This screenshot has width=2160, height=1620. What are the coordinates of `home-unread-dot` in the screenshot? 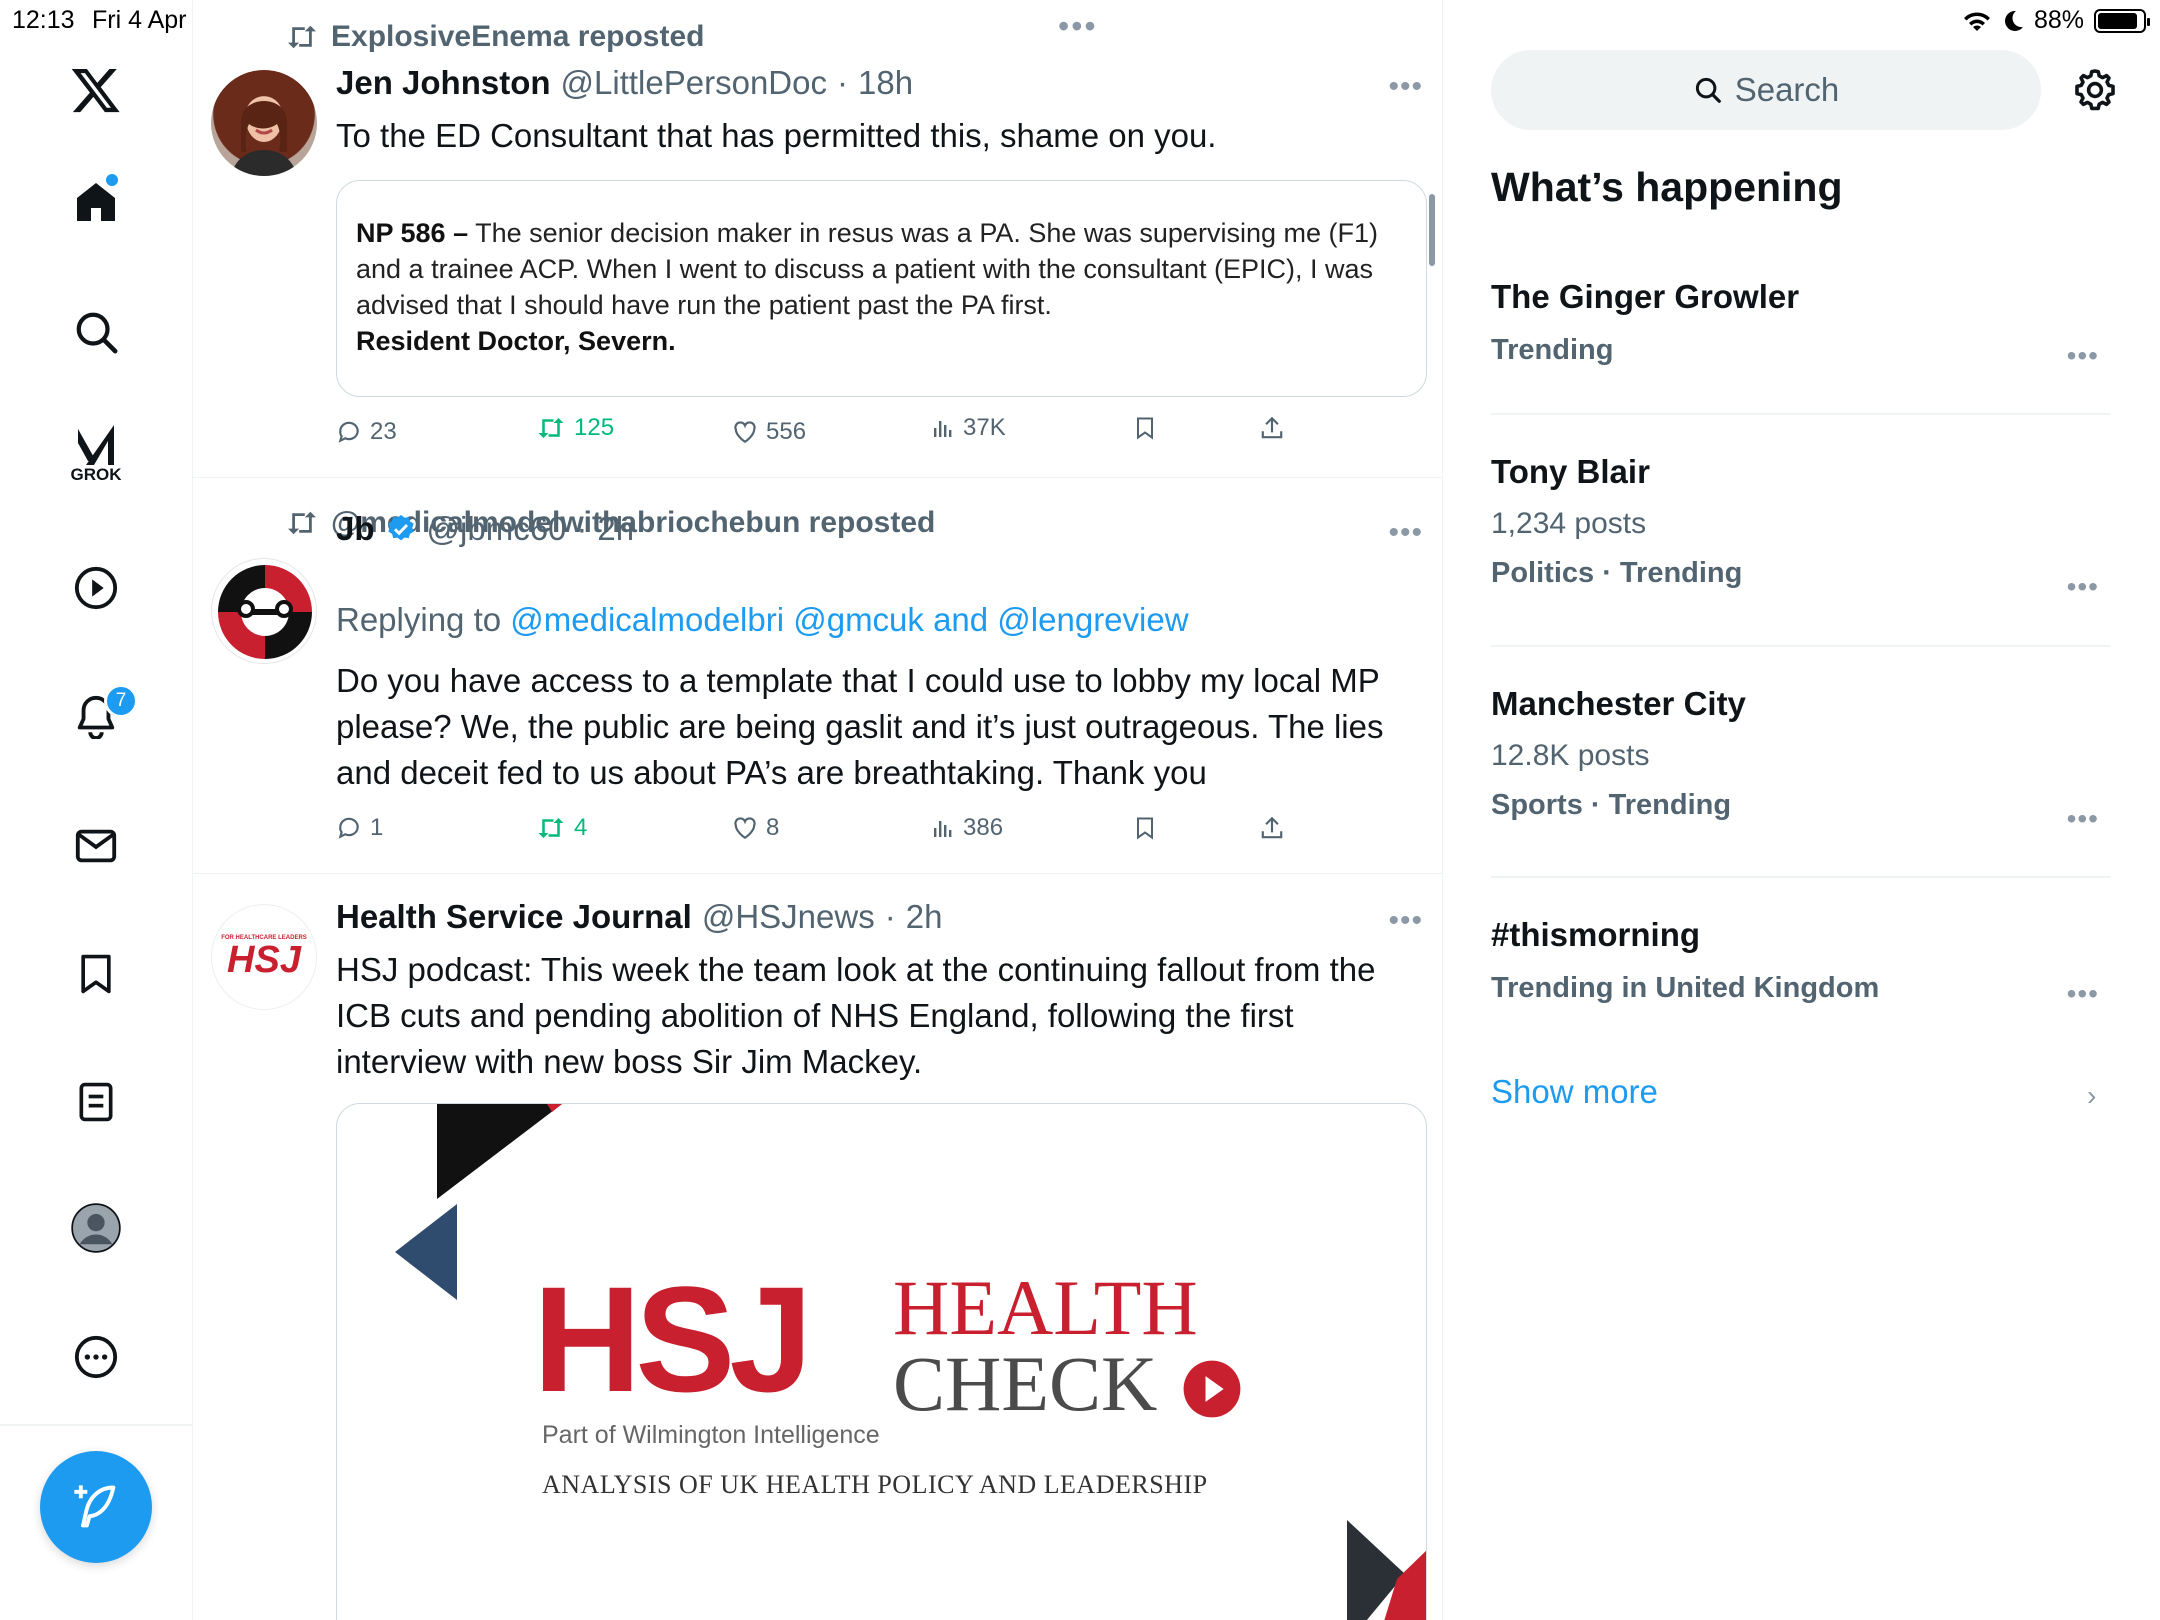 It's located at (112, 180).